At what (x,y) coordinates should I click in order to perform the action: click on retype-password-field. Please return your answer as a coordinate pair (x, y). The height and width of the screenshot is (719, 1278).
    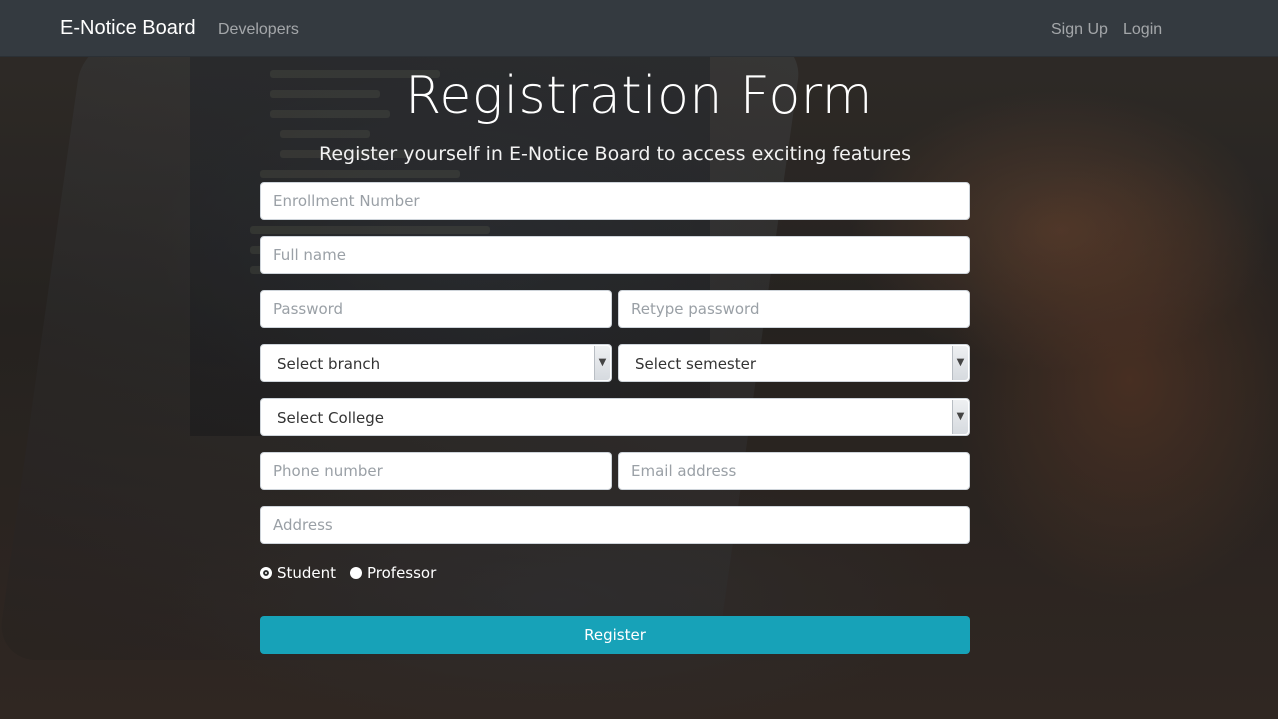
    Looking at the image, I should click on (794, 309).